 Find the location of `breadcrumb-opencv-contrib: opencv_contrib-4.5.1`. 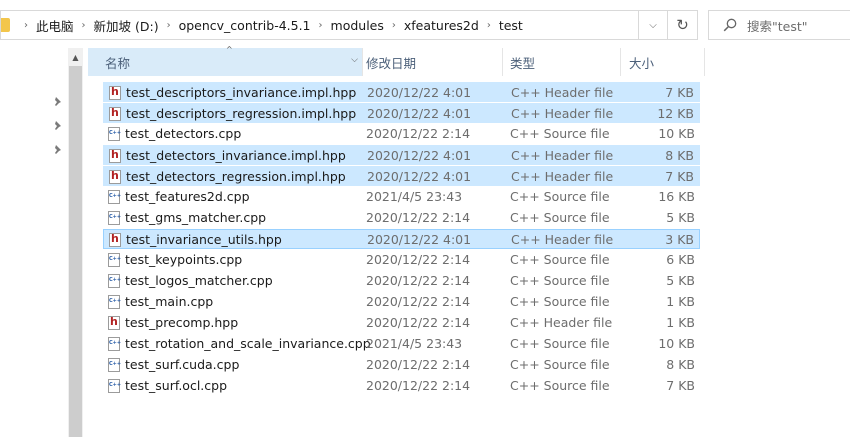

breadcrumb-opencv-contrib: opencv_contrib-4.5.1 is located at coordinates (245, 25).